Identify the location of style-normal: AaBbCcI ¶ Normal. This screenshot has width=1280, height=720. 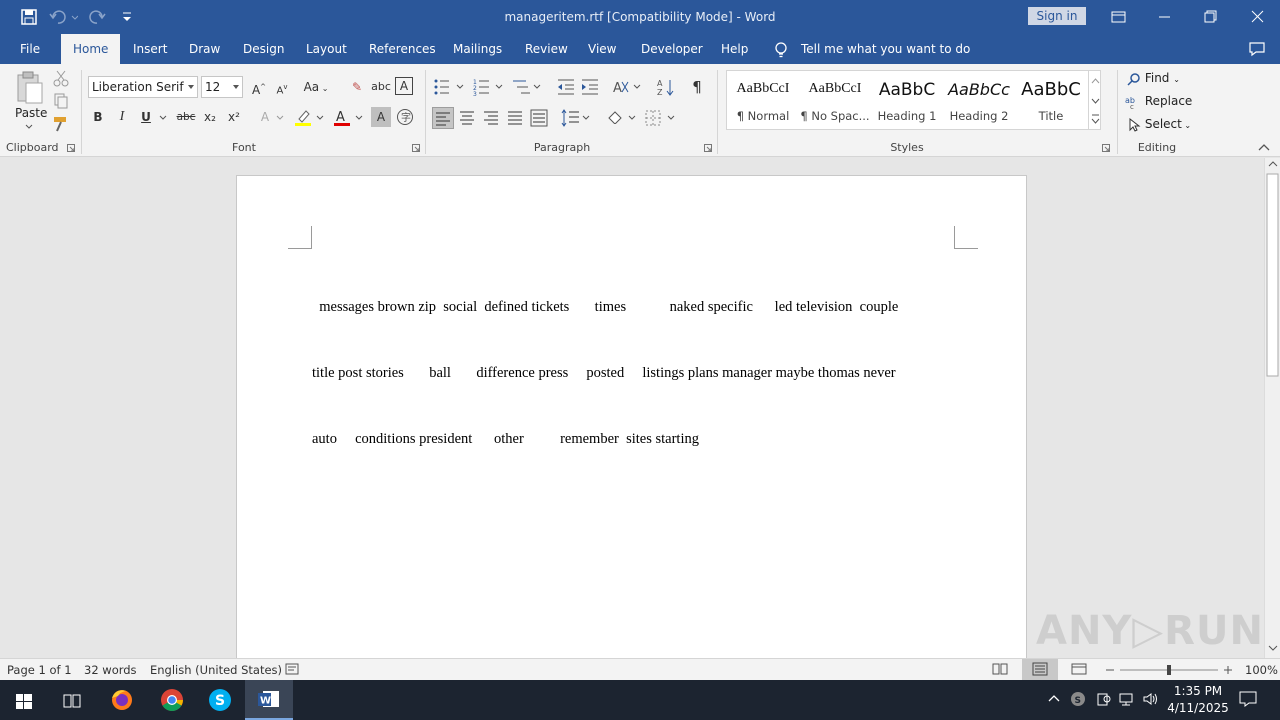
(763, 100).